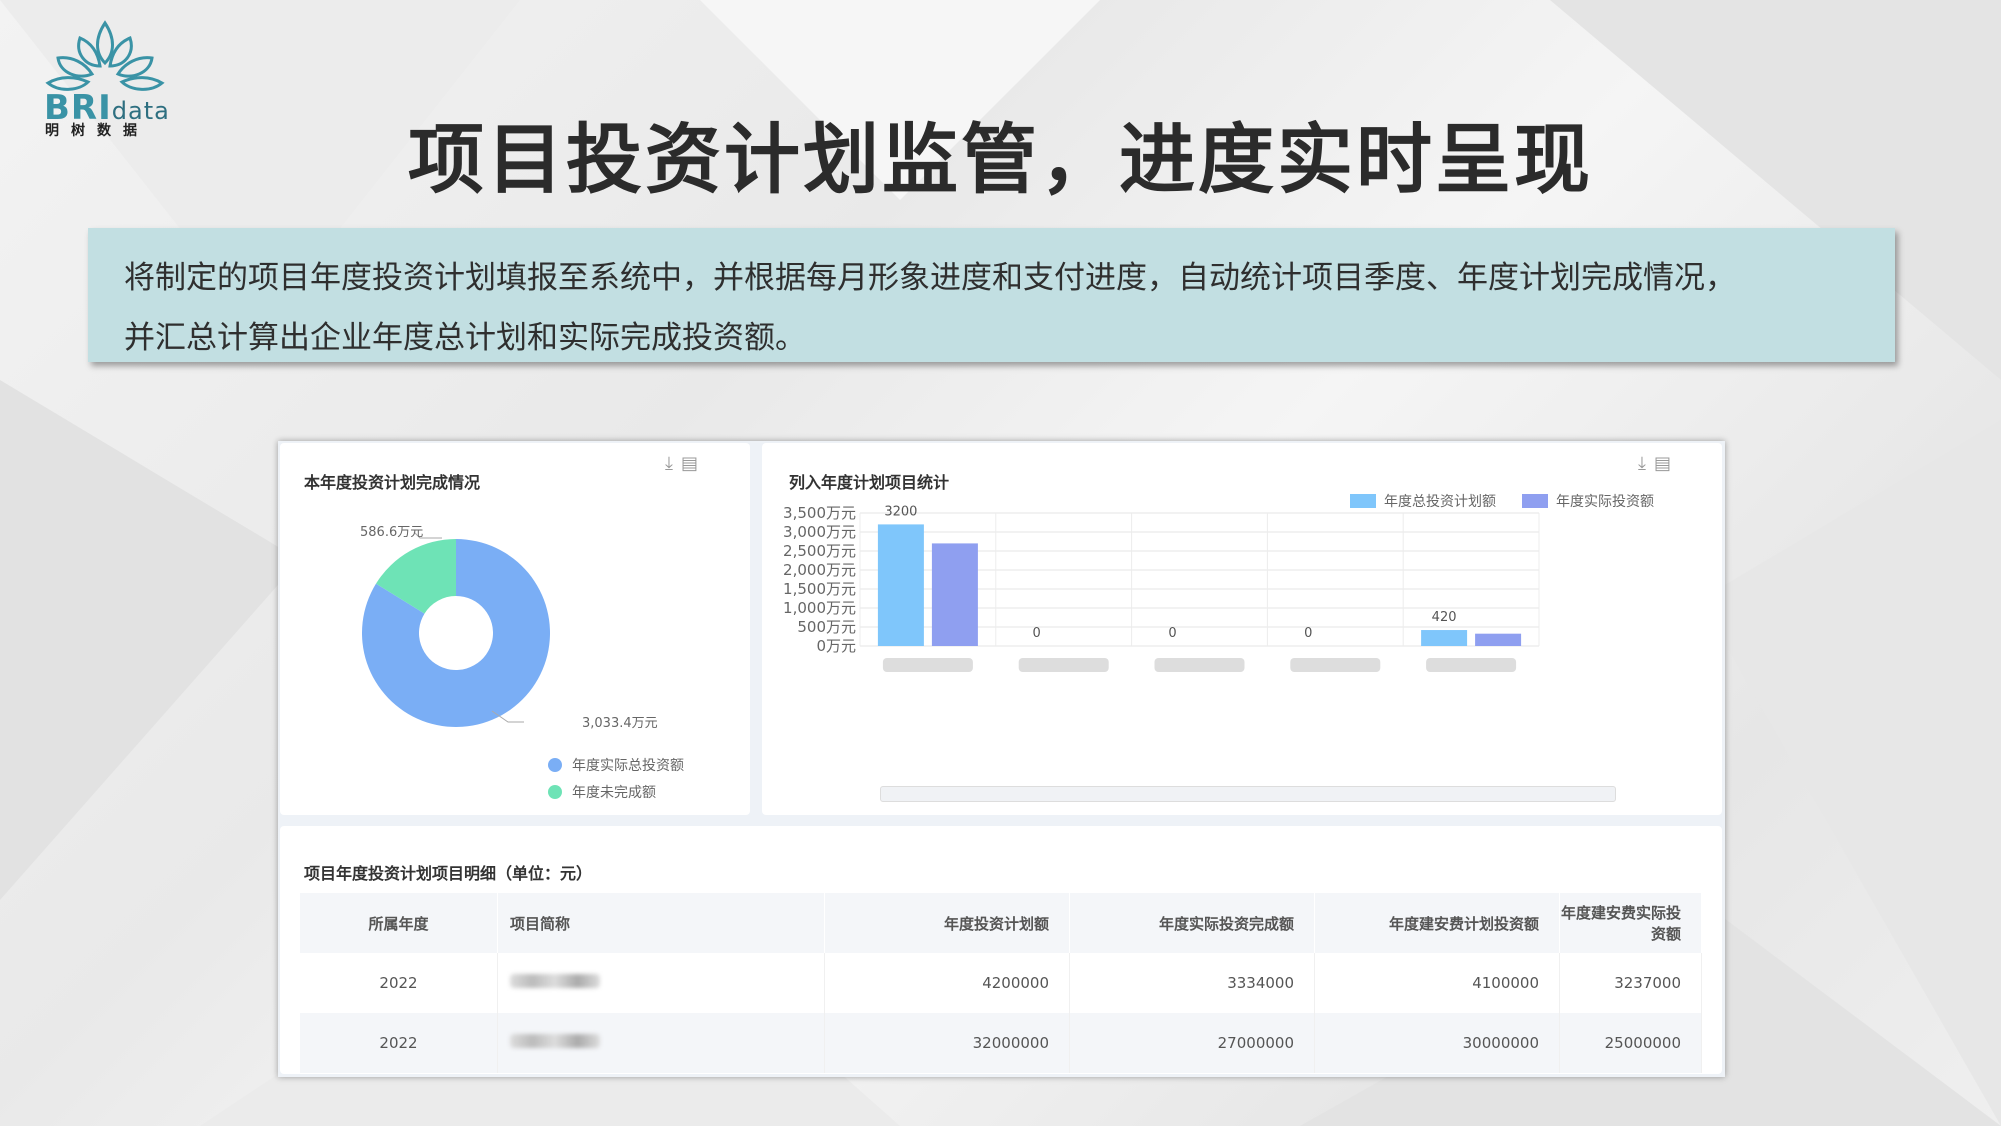  What do you see at coordinates (448, 873) in the screenshot?
I see `table-title: 项目年度投资计划项目明细（单位：元）` at bounding box center [448, 873].